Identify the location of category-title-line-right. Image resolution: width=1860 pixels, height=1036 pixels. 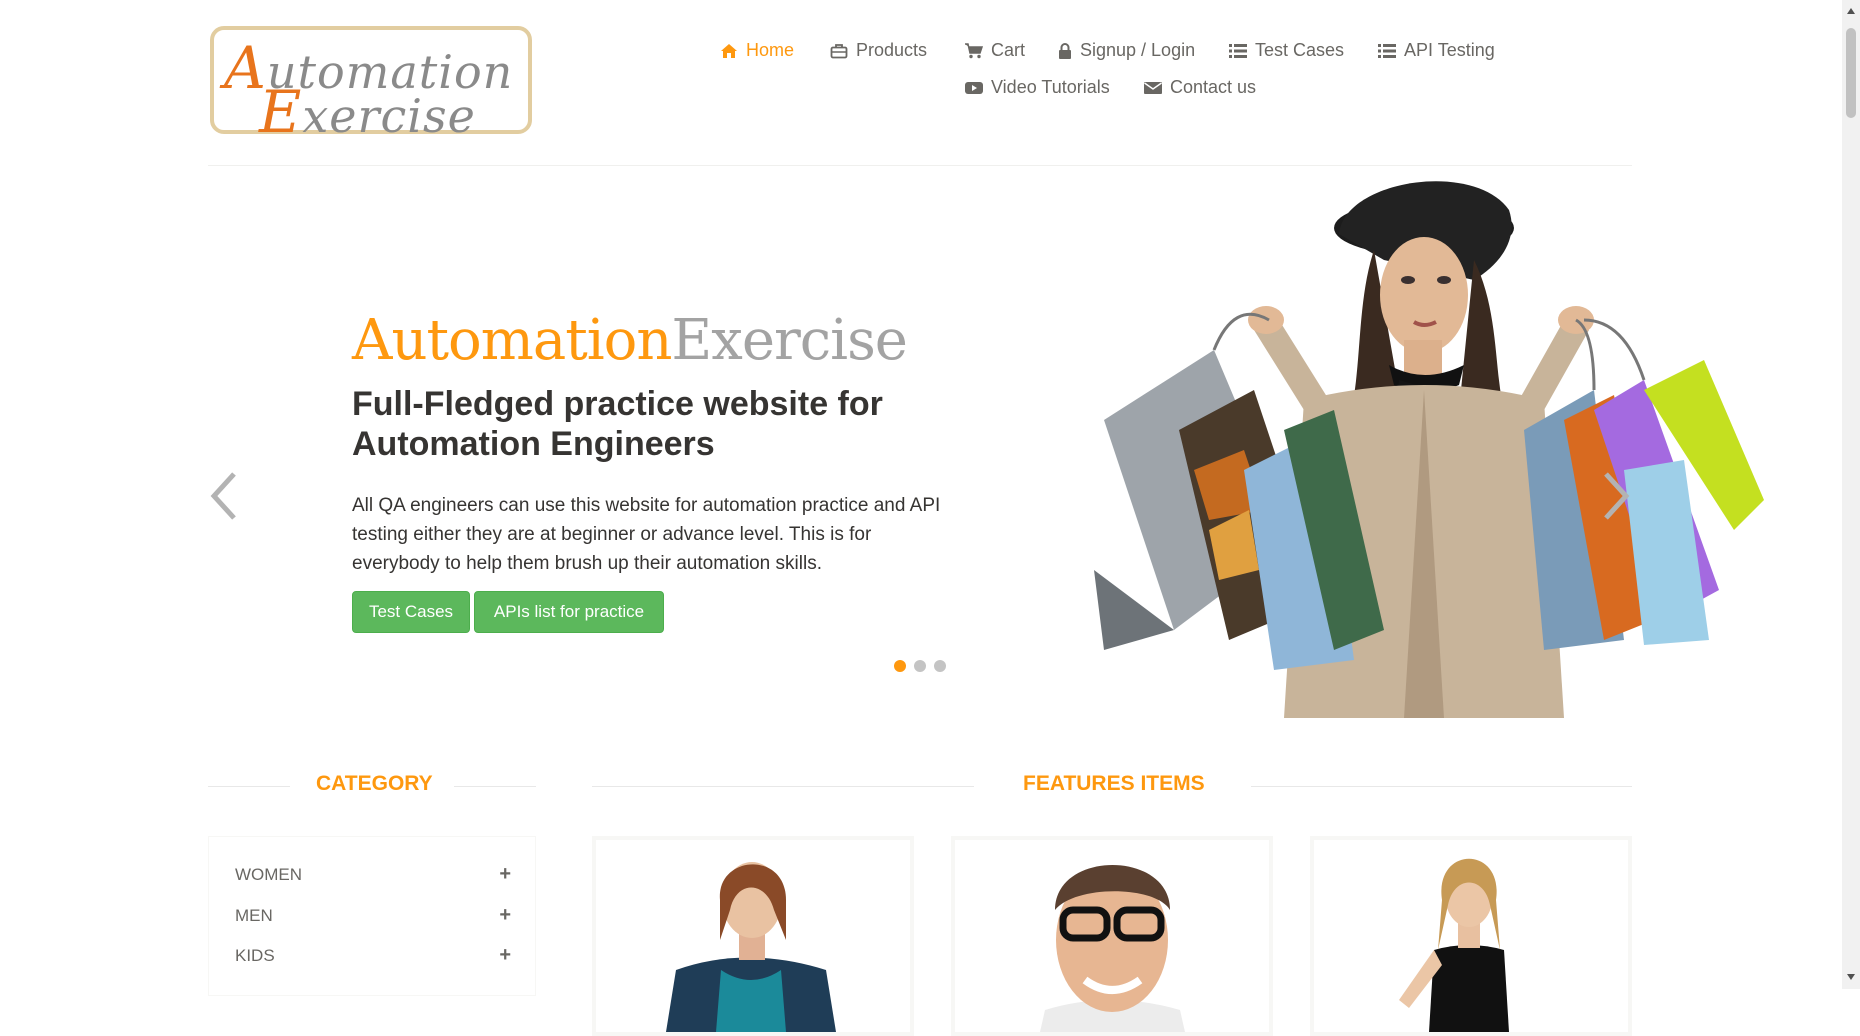
(495, 786).